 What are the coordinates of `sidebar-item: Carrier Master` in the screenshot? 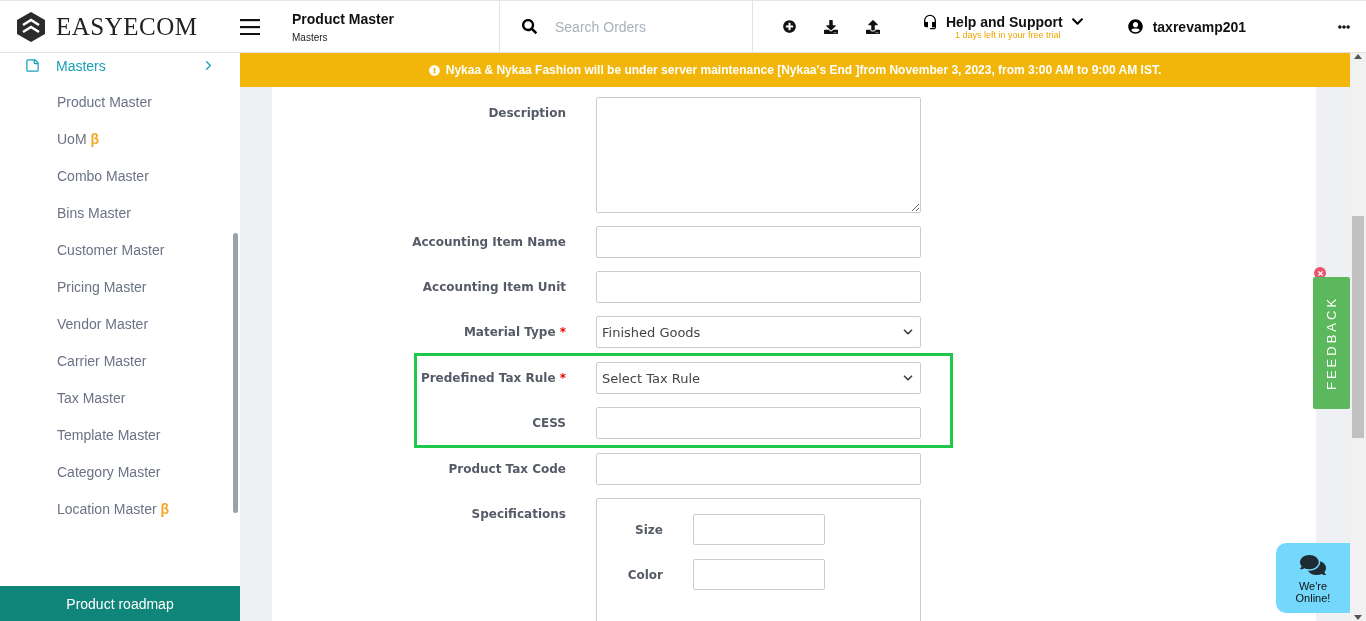 It's located at (120, 360).